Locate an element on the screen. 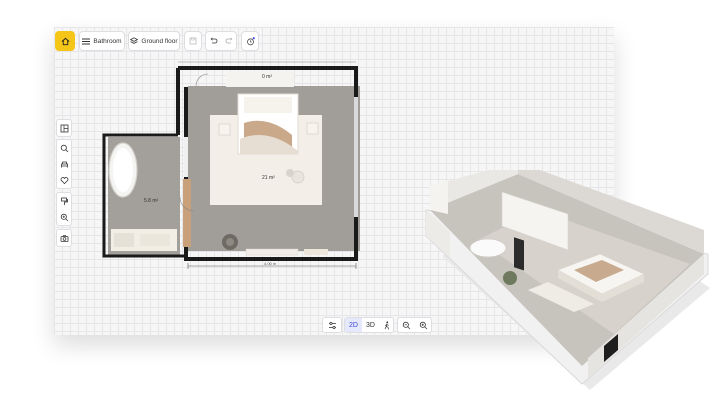  view-3d-button: 3D is located at coordinates (370, 325).